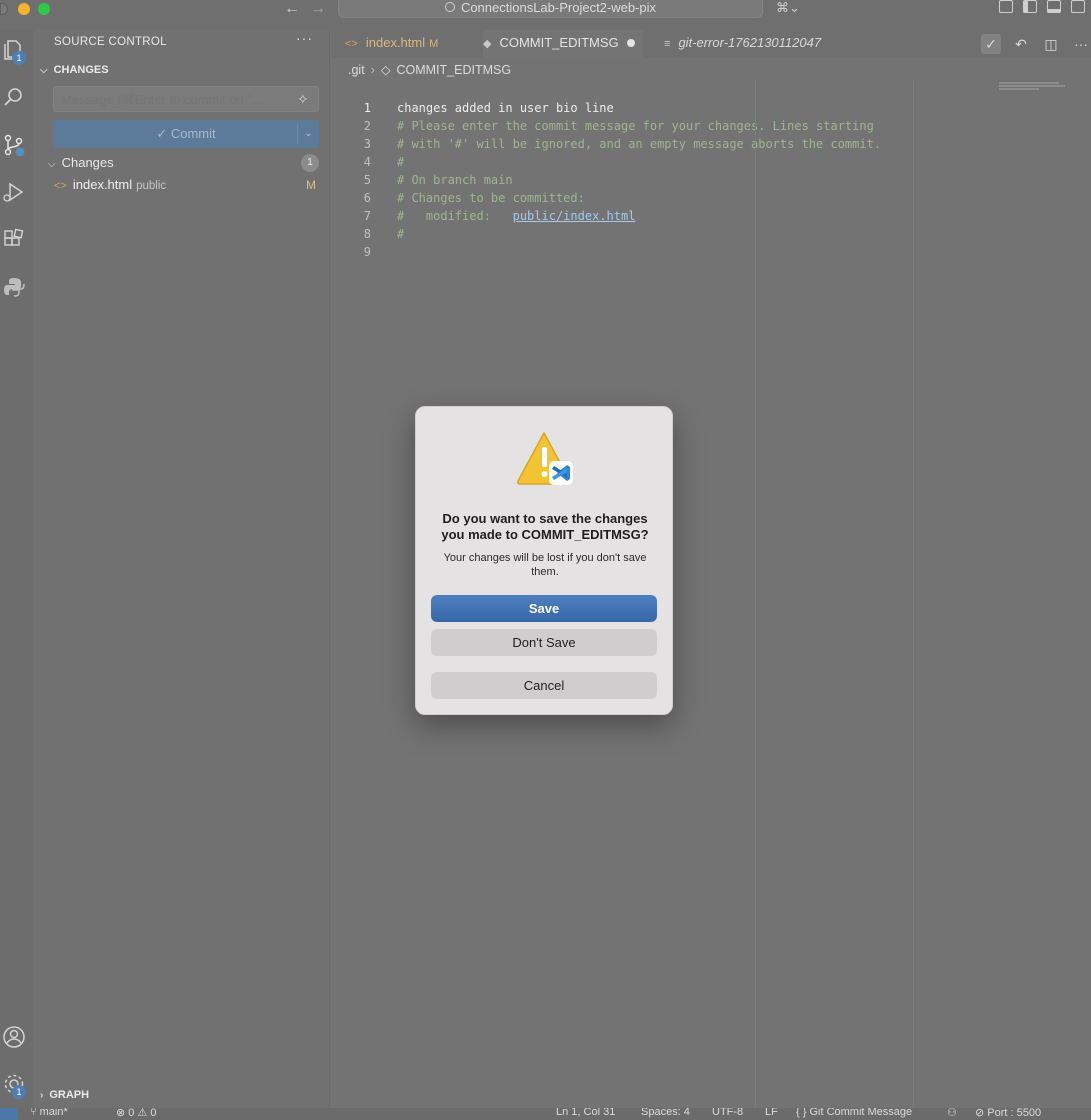 The image size is (1091, 1120). What do you see at coordinates (13, 145) in the screenshot?
I see `source-control-icon` at bounding box center [13, 145].